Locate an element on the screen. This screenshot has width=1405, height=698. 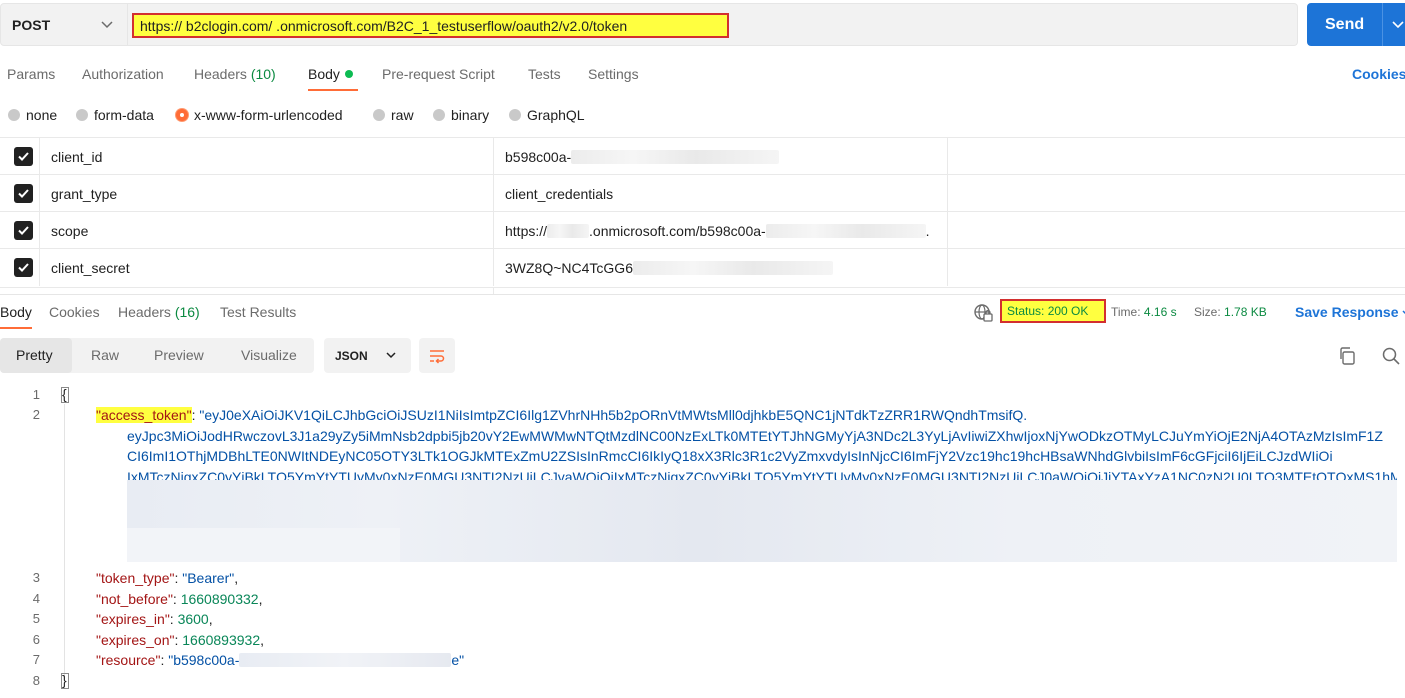
radio-graphql: GraphQL is located at coordinates (547, 115).